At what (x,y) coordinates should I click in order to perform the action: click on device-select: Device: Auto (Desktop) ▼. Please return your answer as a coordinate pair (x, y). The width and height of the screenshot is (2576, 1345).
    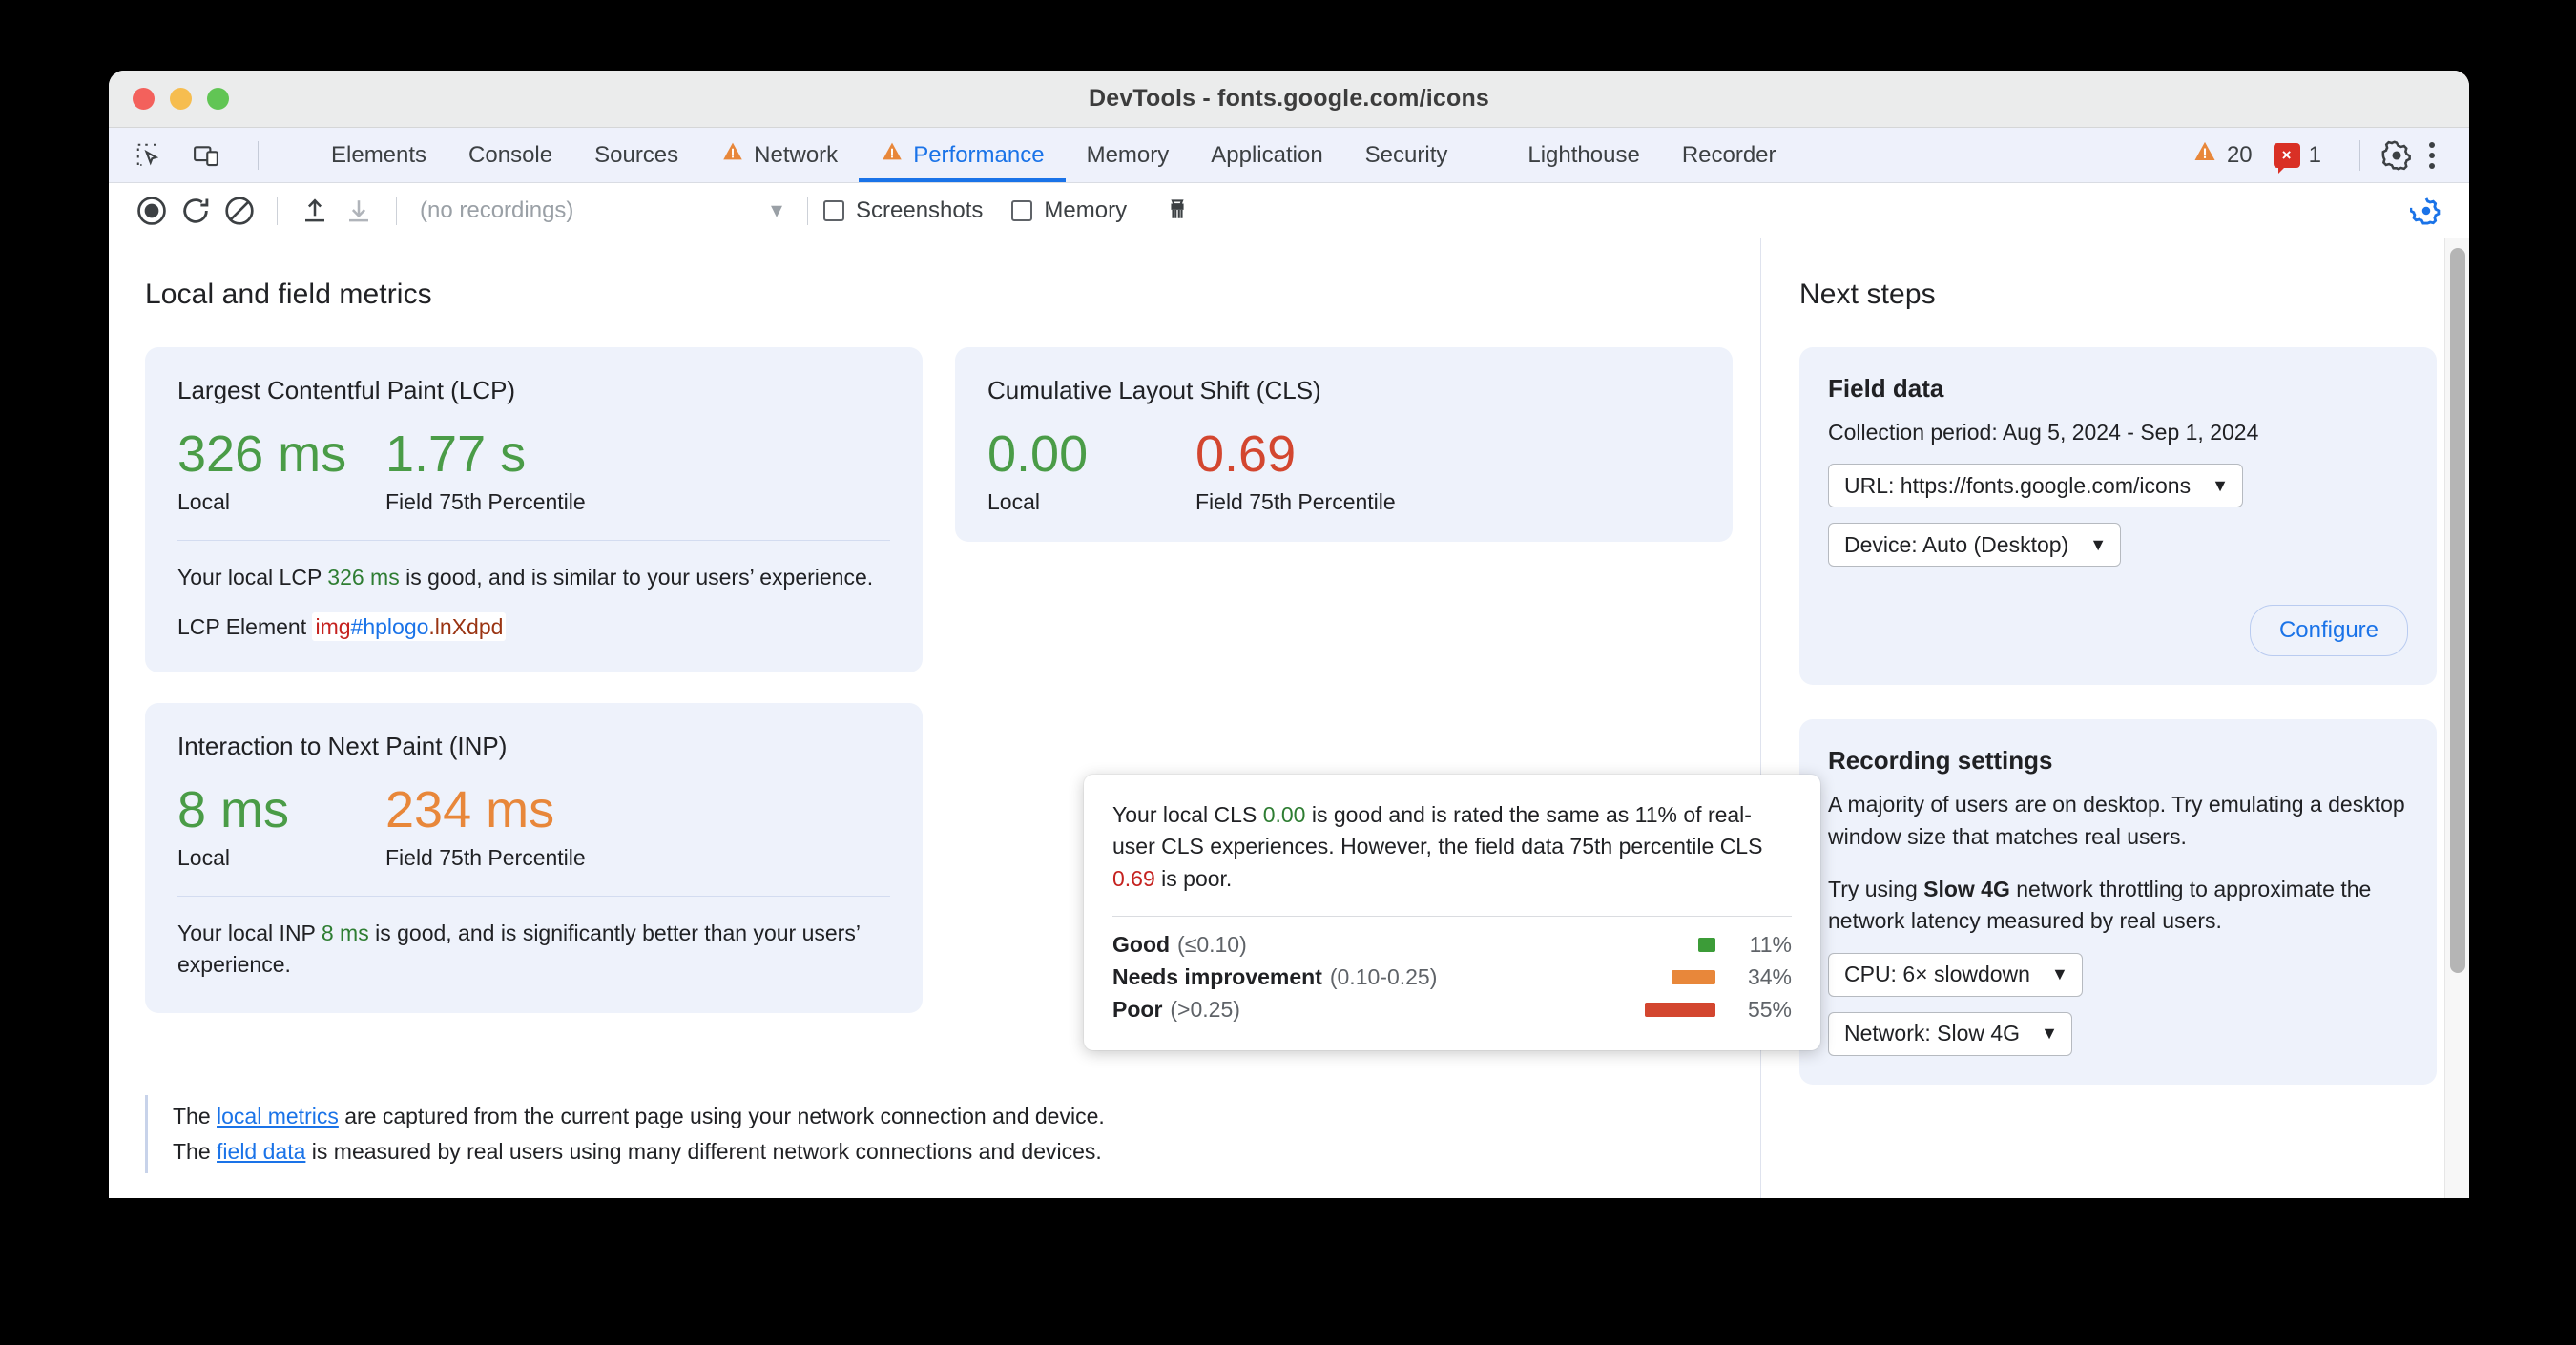
    Looking at the image, I should click on (1975, 546).